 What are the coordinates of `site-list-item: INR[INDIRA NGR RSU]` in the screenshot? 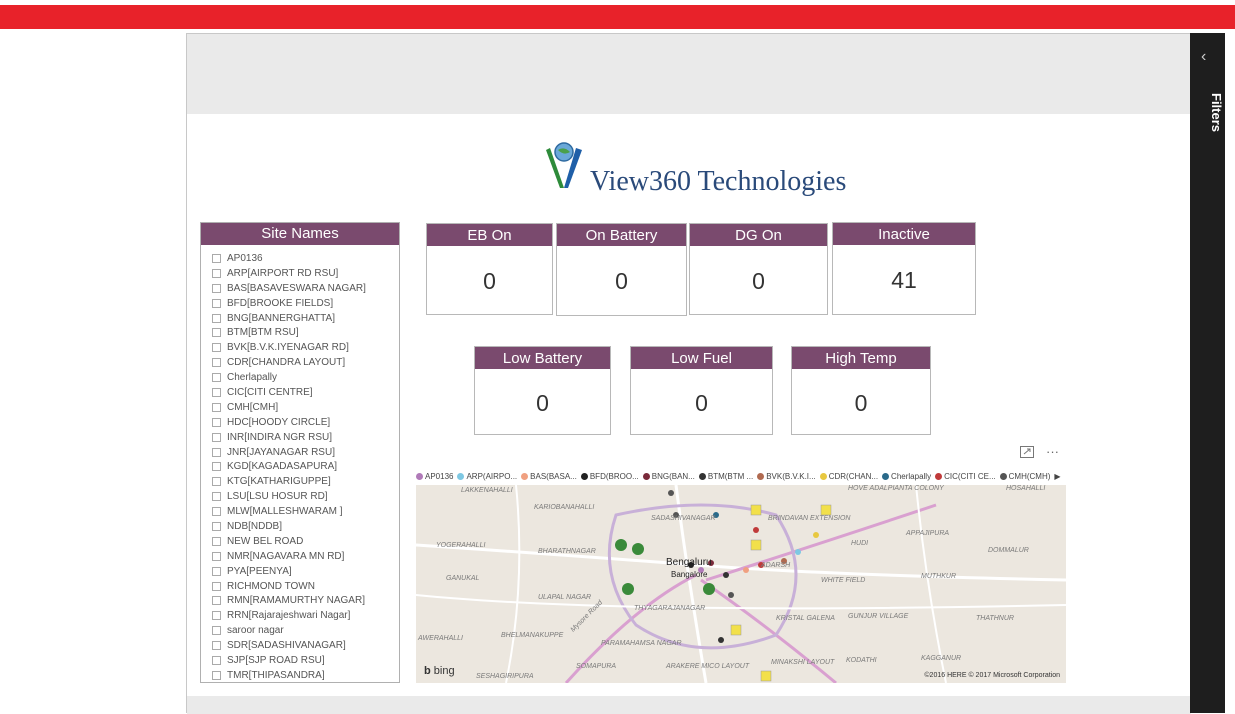 It's located at (305, 437).